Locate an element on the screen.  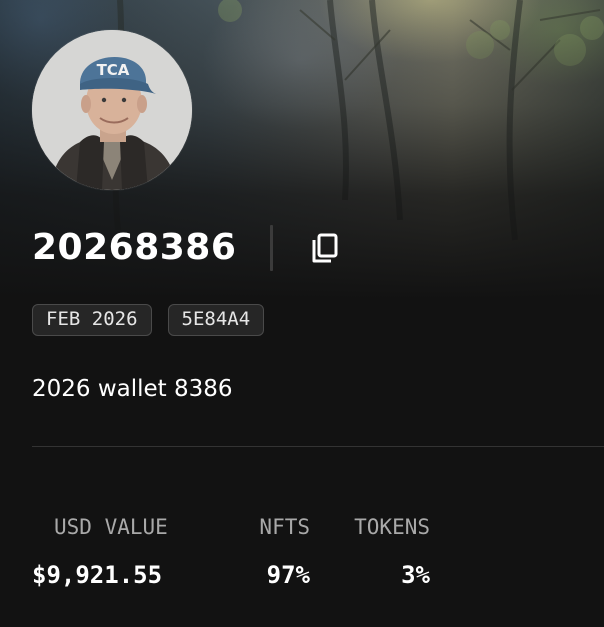
stat-label: NFTS is located at coordinates (284, 527).